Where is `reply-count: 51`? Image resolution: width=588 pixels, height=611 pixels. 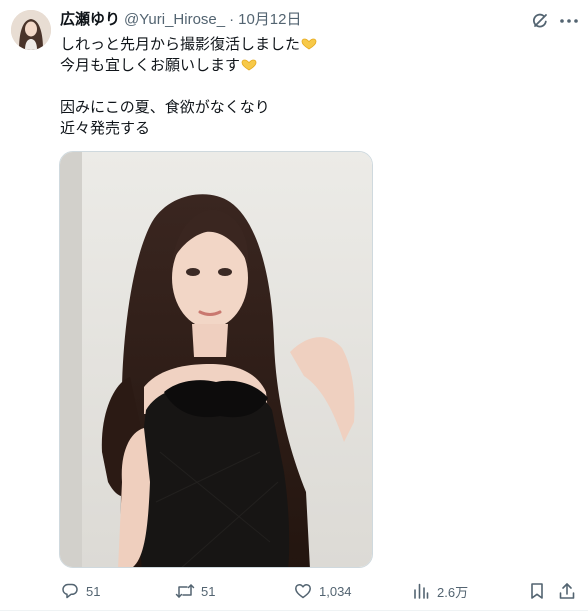
reply-count: 51 is located at coordinates (93, 591).